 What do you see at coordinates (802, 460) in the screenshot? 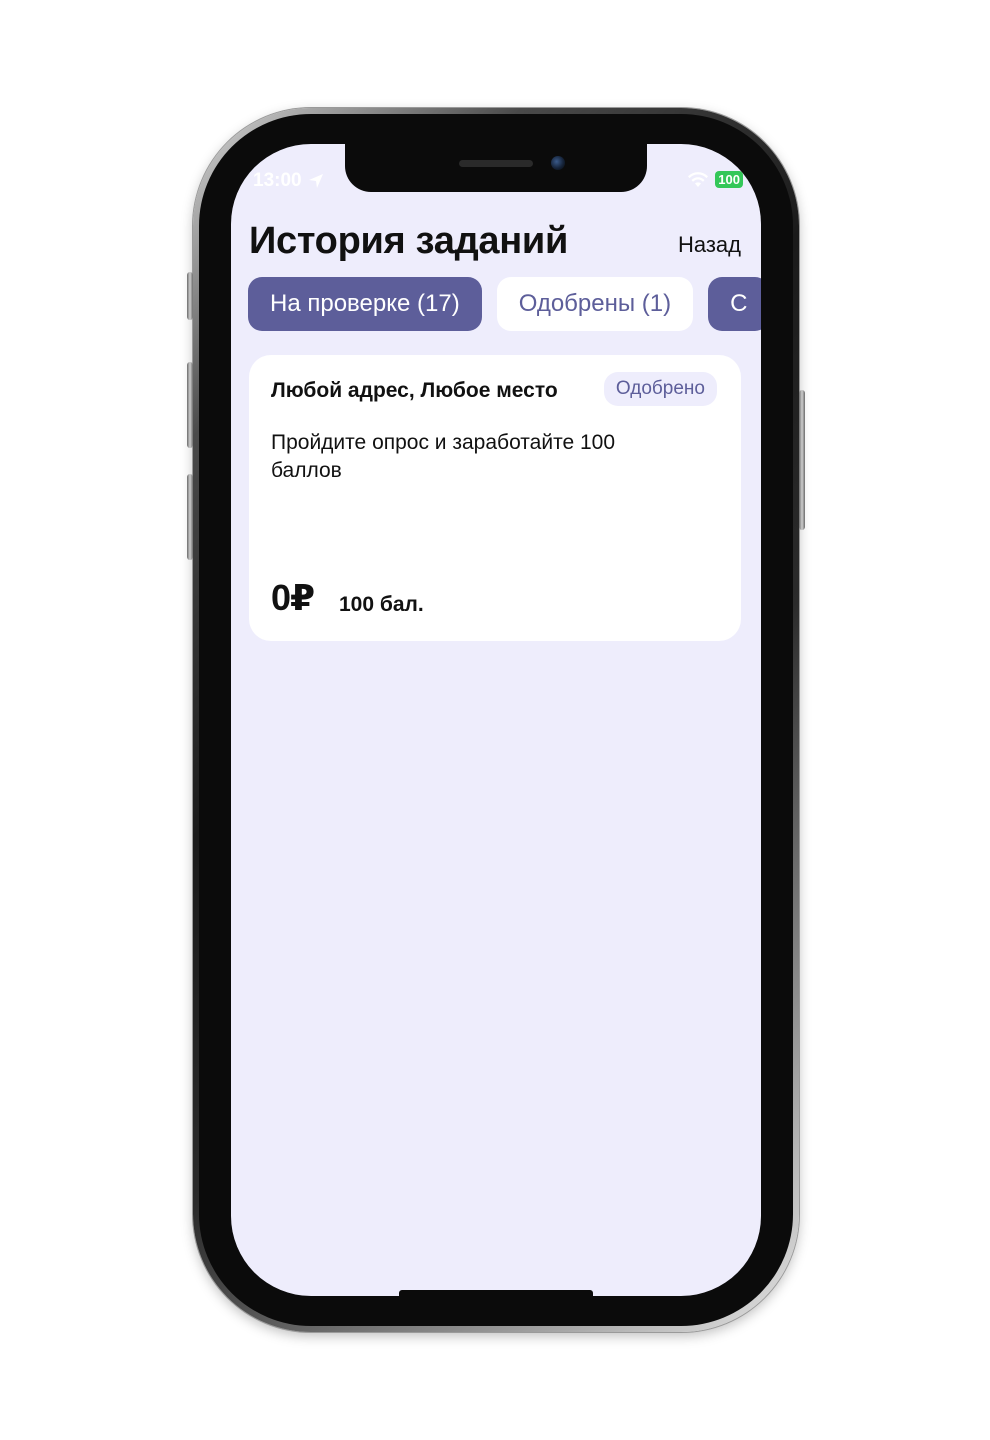
I see `power-button` at bounding box center [802, 460].